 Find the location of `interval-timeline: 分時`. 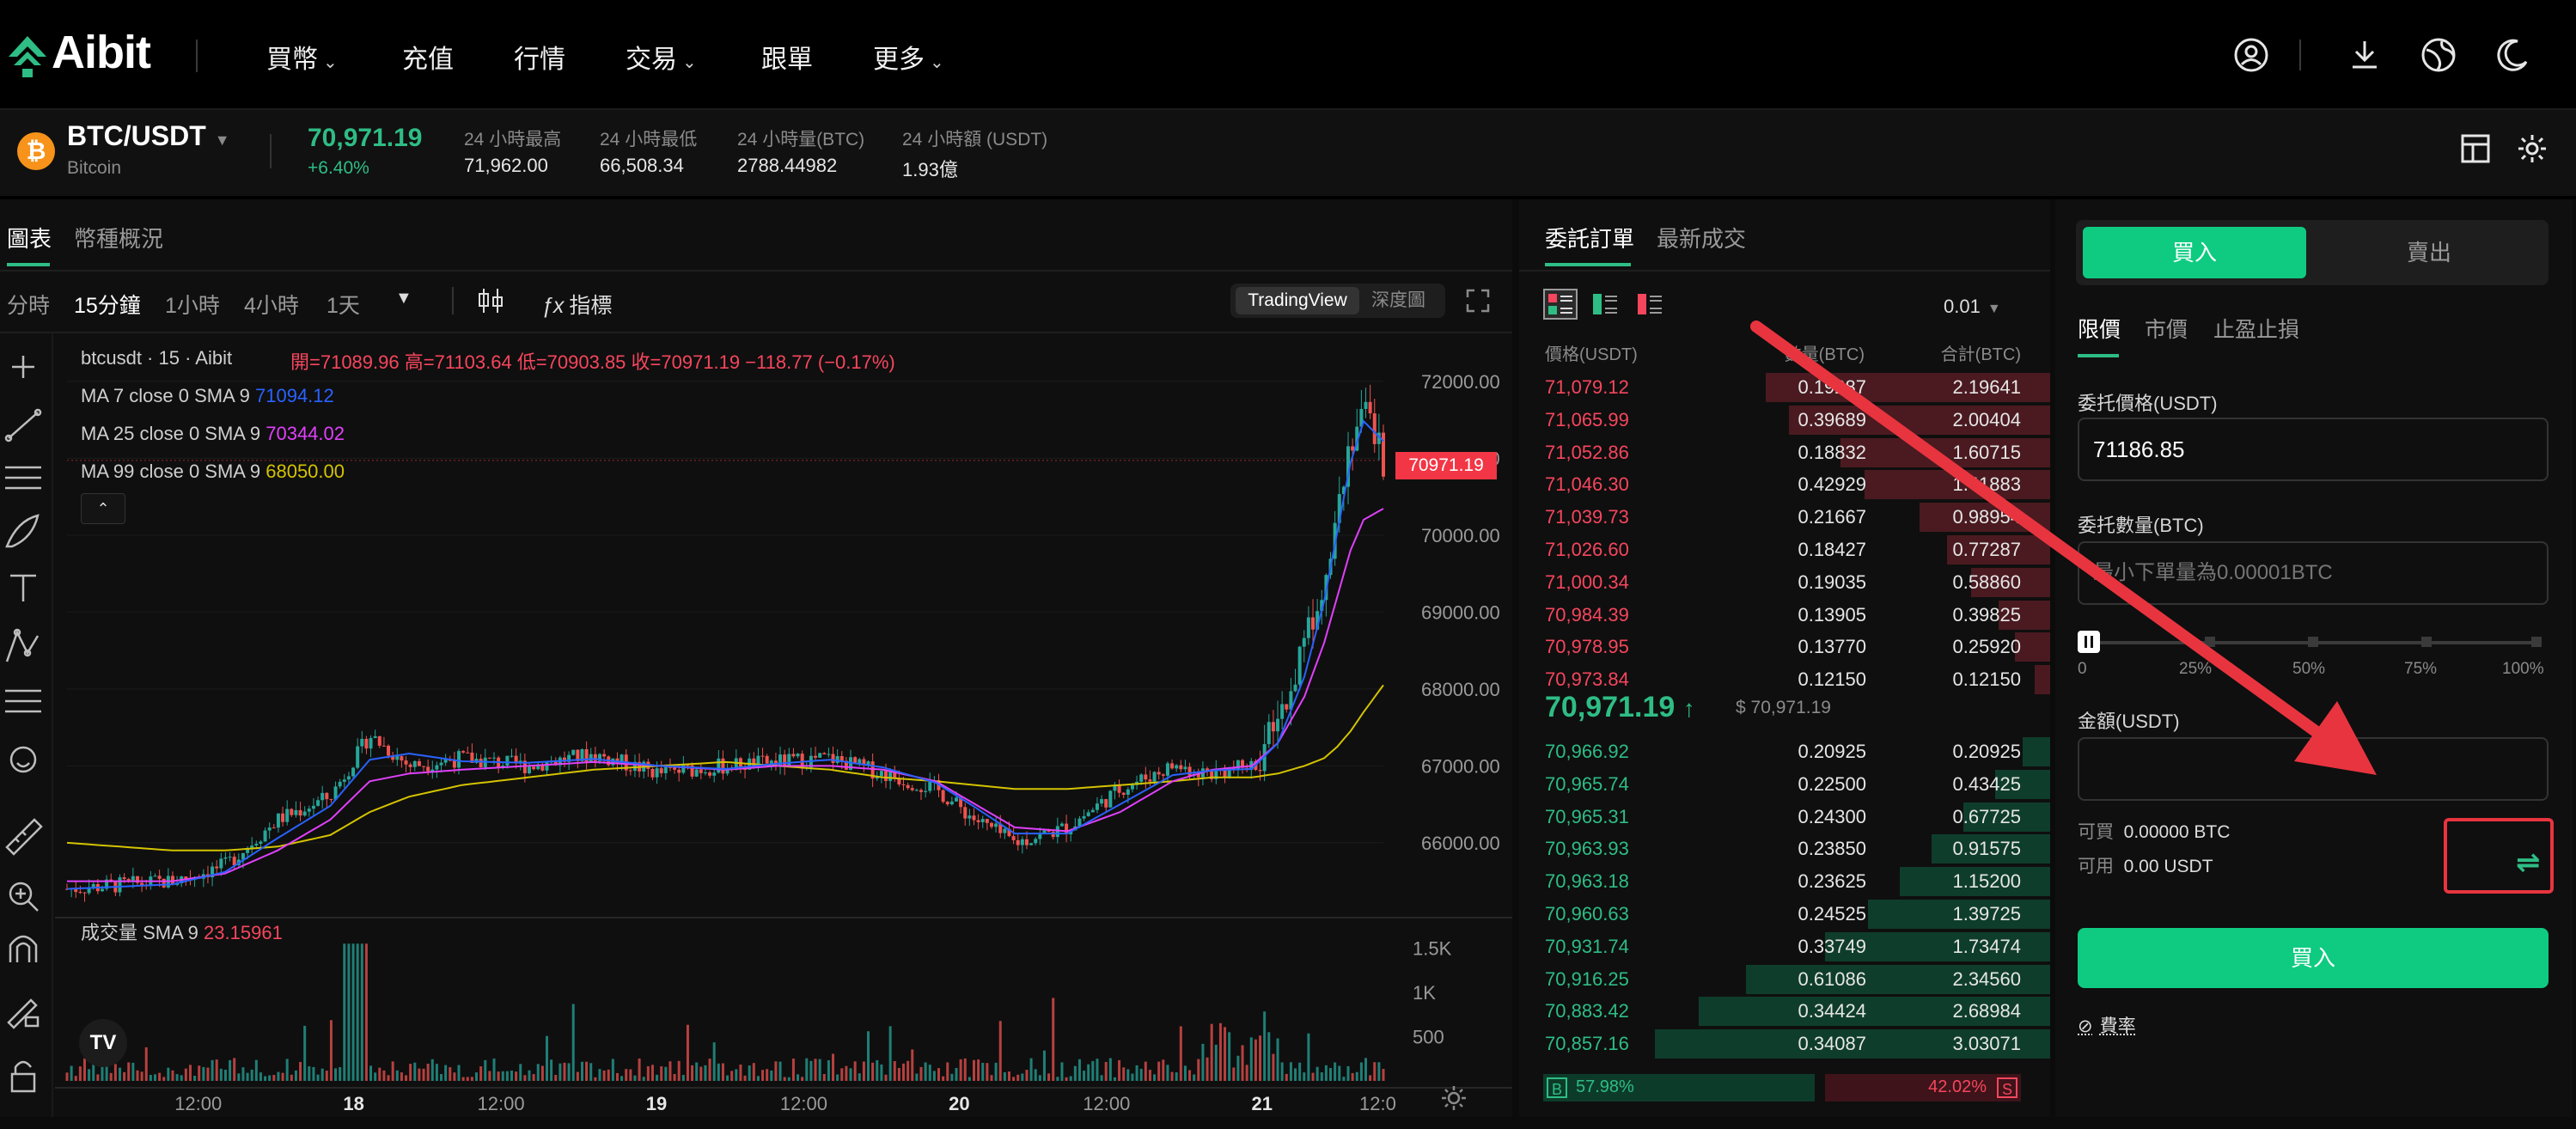

interval-timeline: 分時 is located at coordinates (28, 304).